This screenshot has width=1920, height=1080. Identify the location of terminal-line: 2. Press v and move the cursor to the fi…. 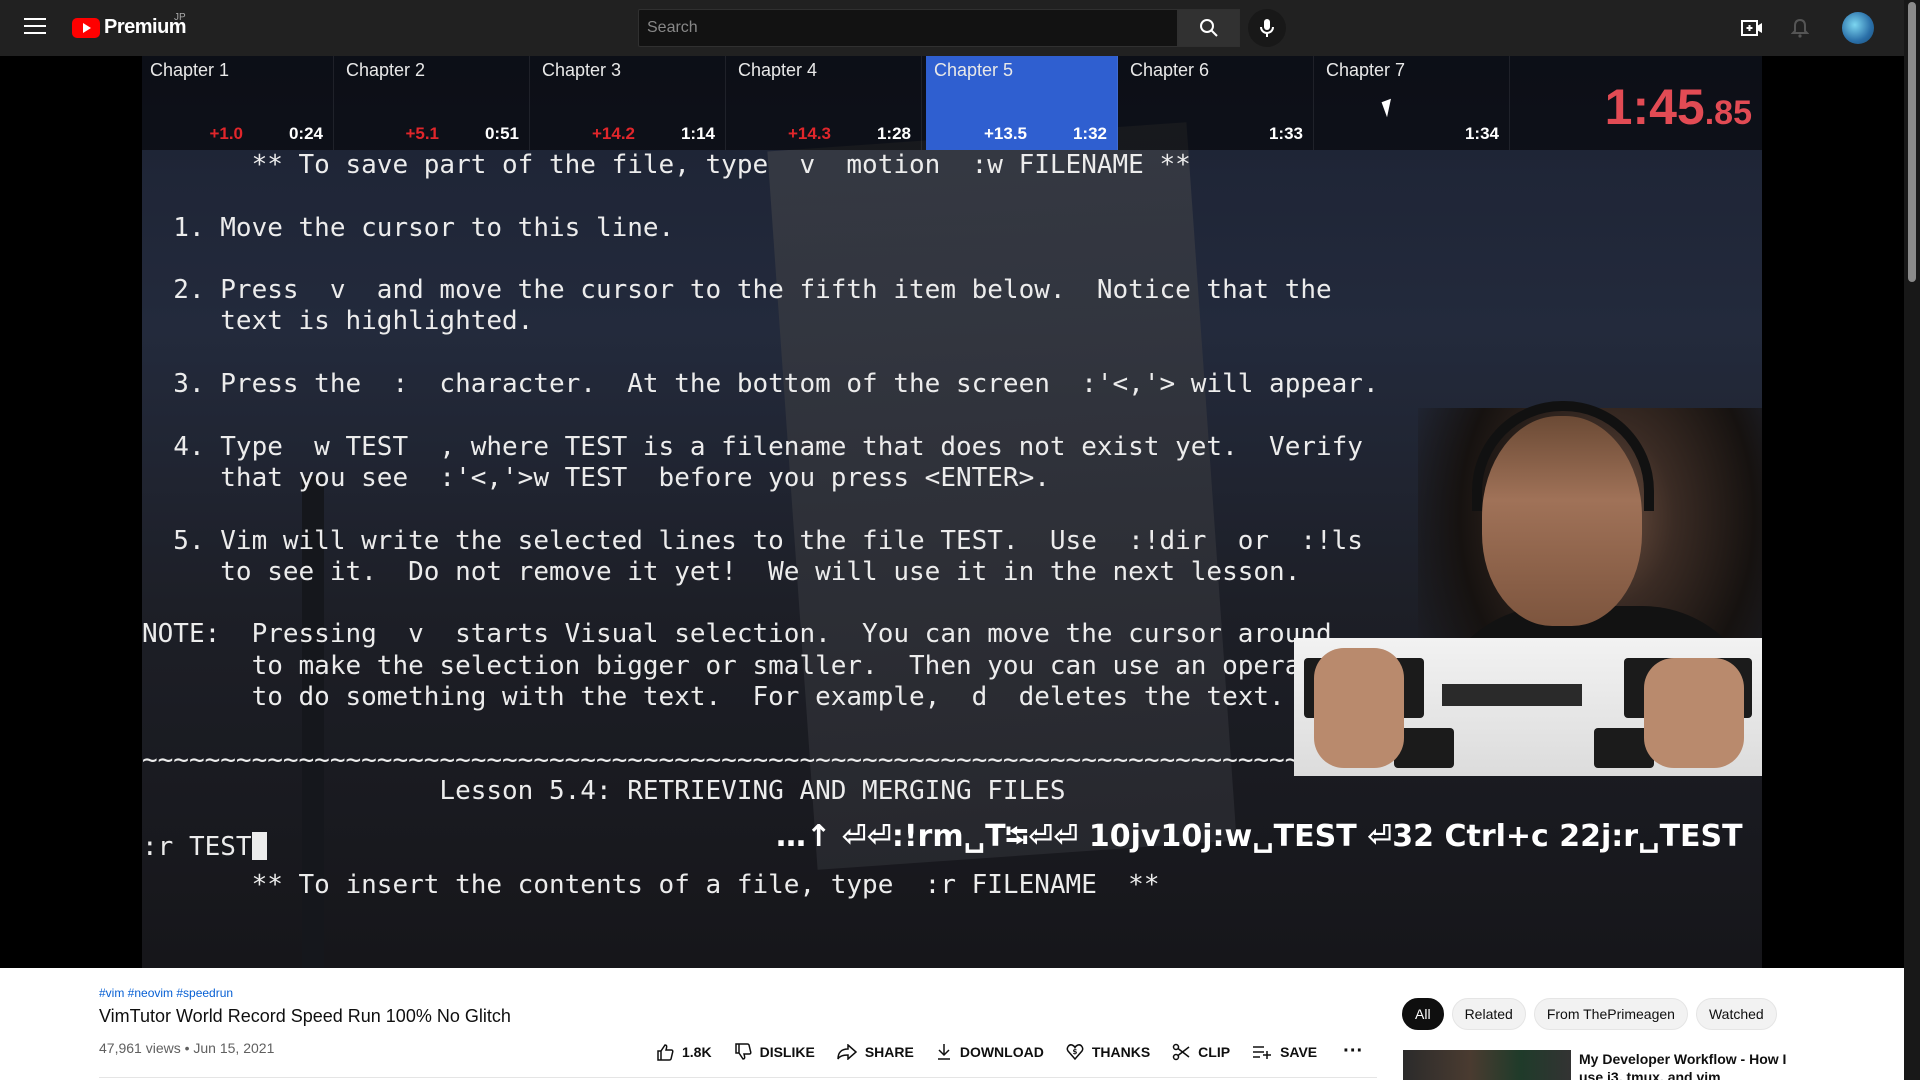
(737, 290).